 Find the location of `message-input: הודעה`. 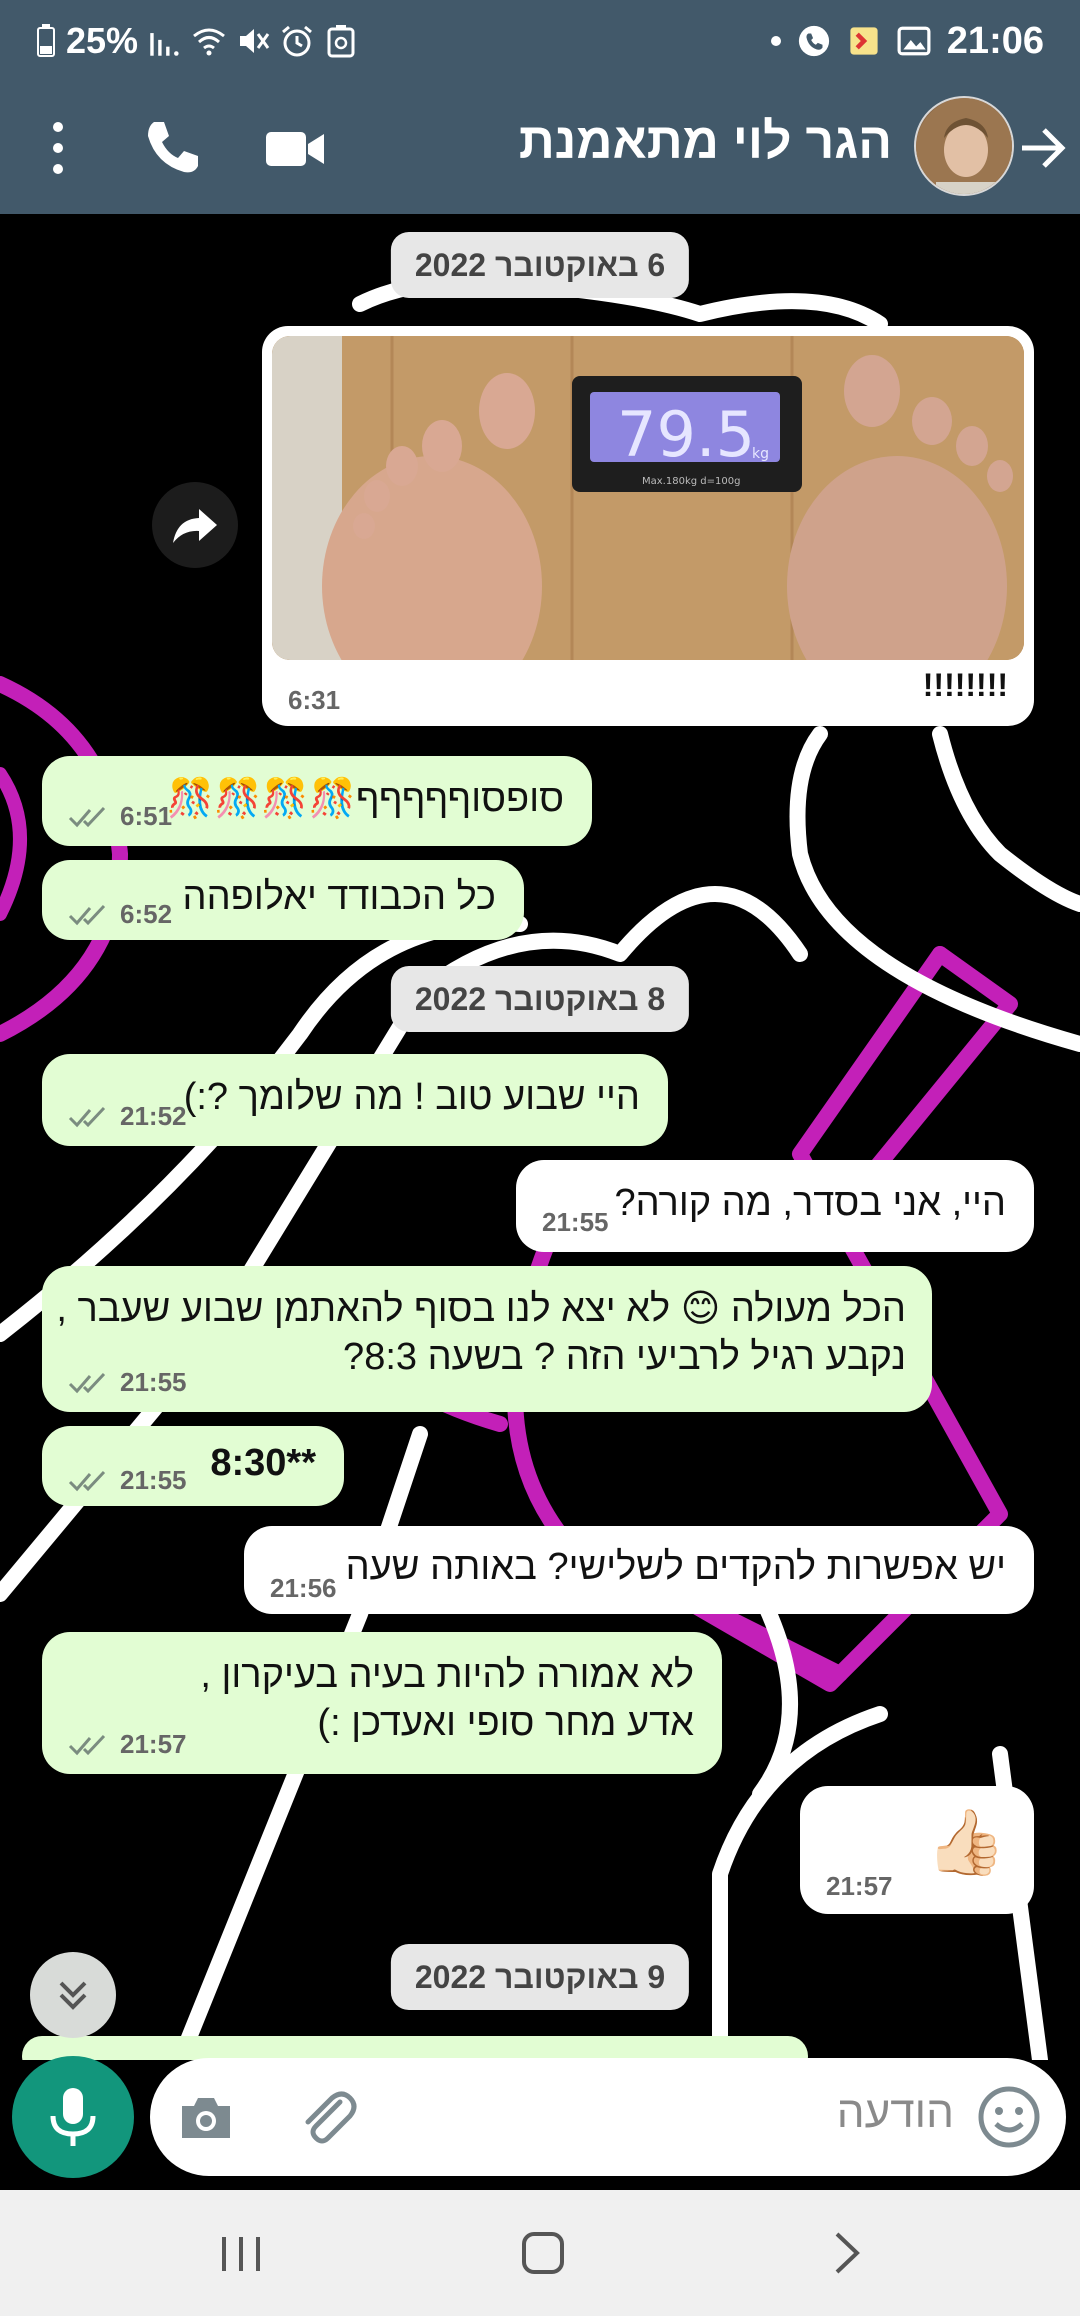

message-input: הודעה is located at coordinates (895, 2113).